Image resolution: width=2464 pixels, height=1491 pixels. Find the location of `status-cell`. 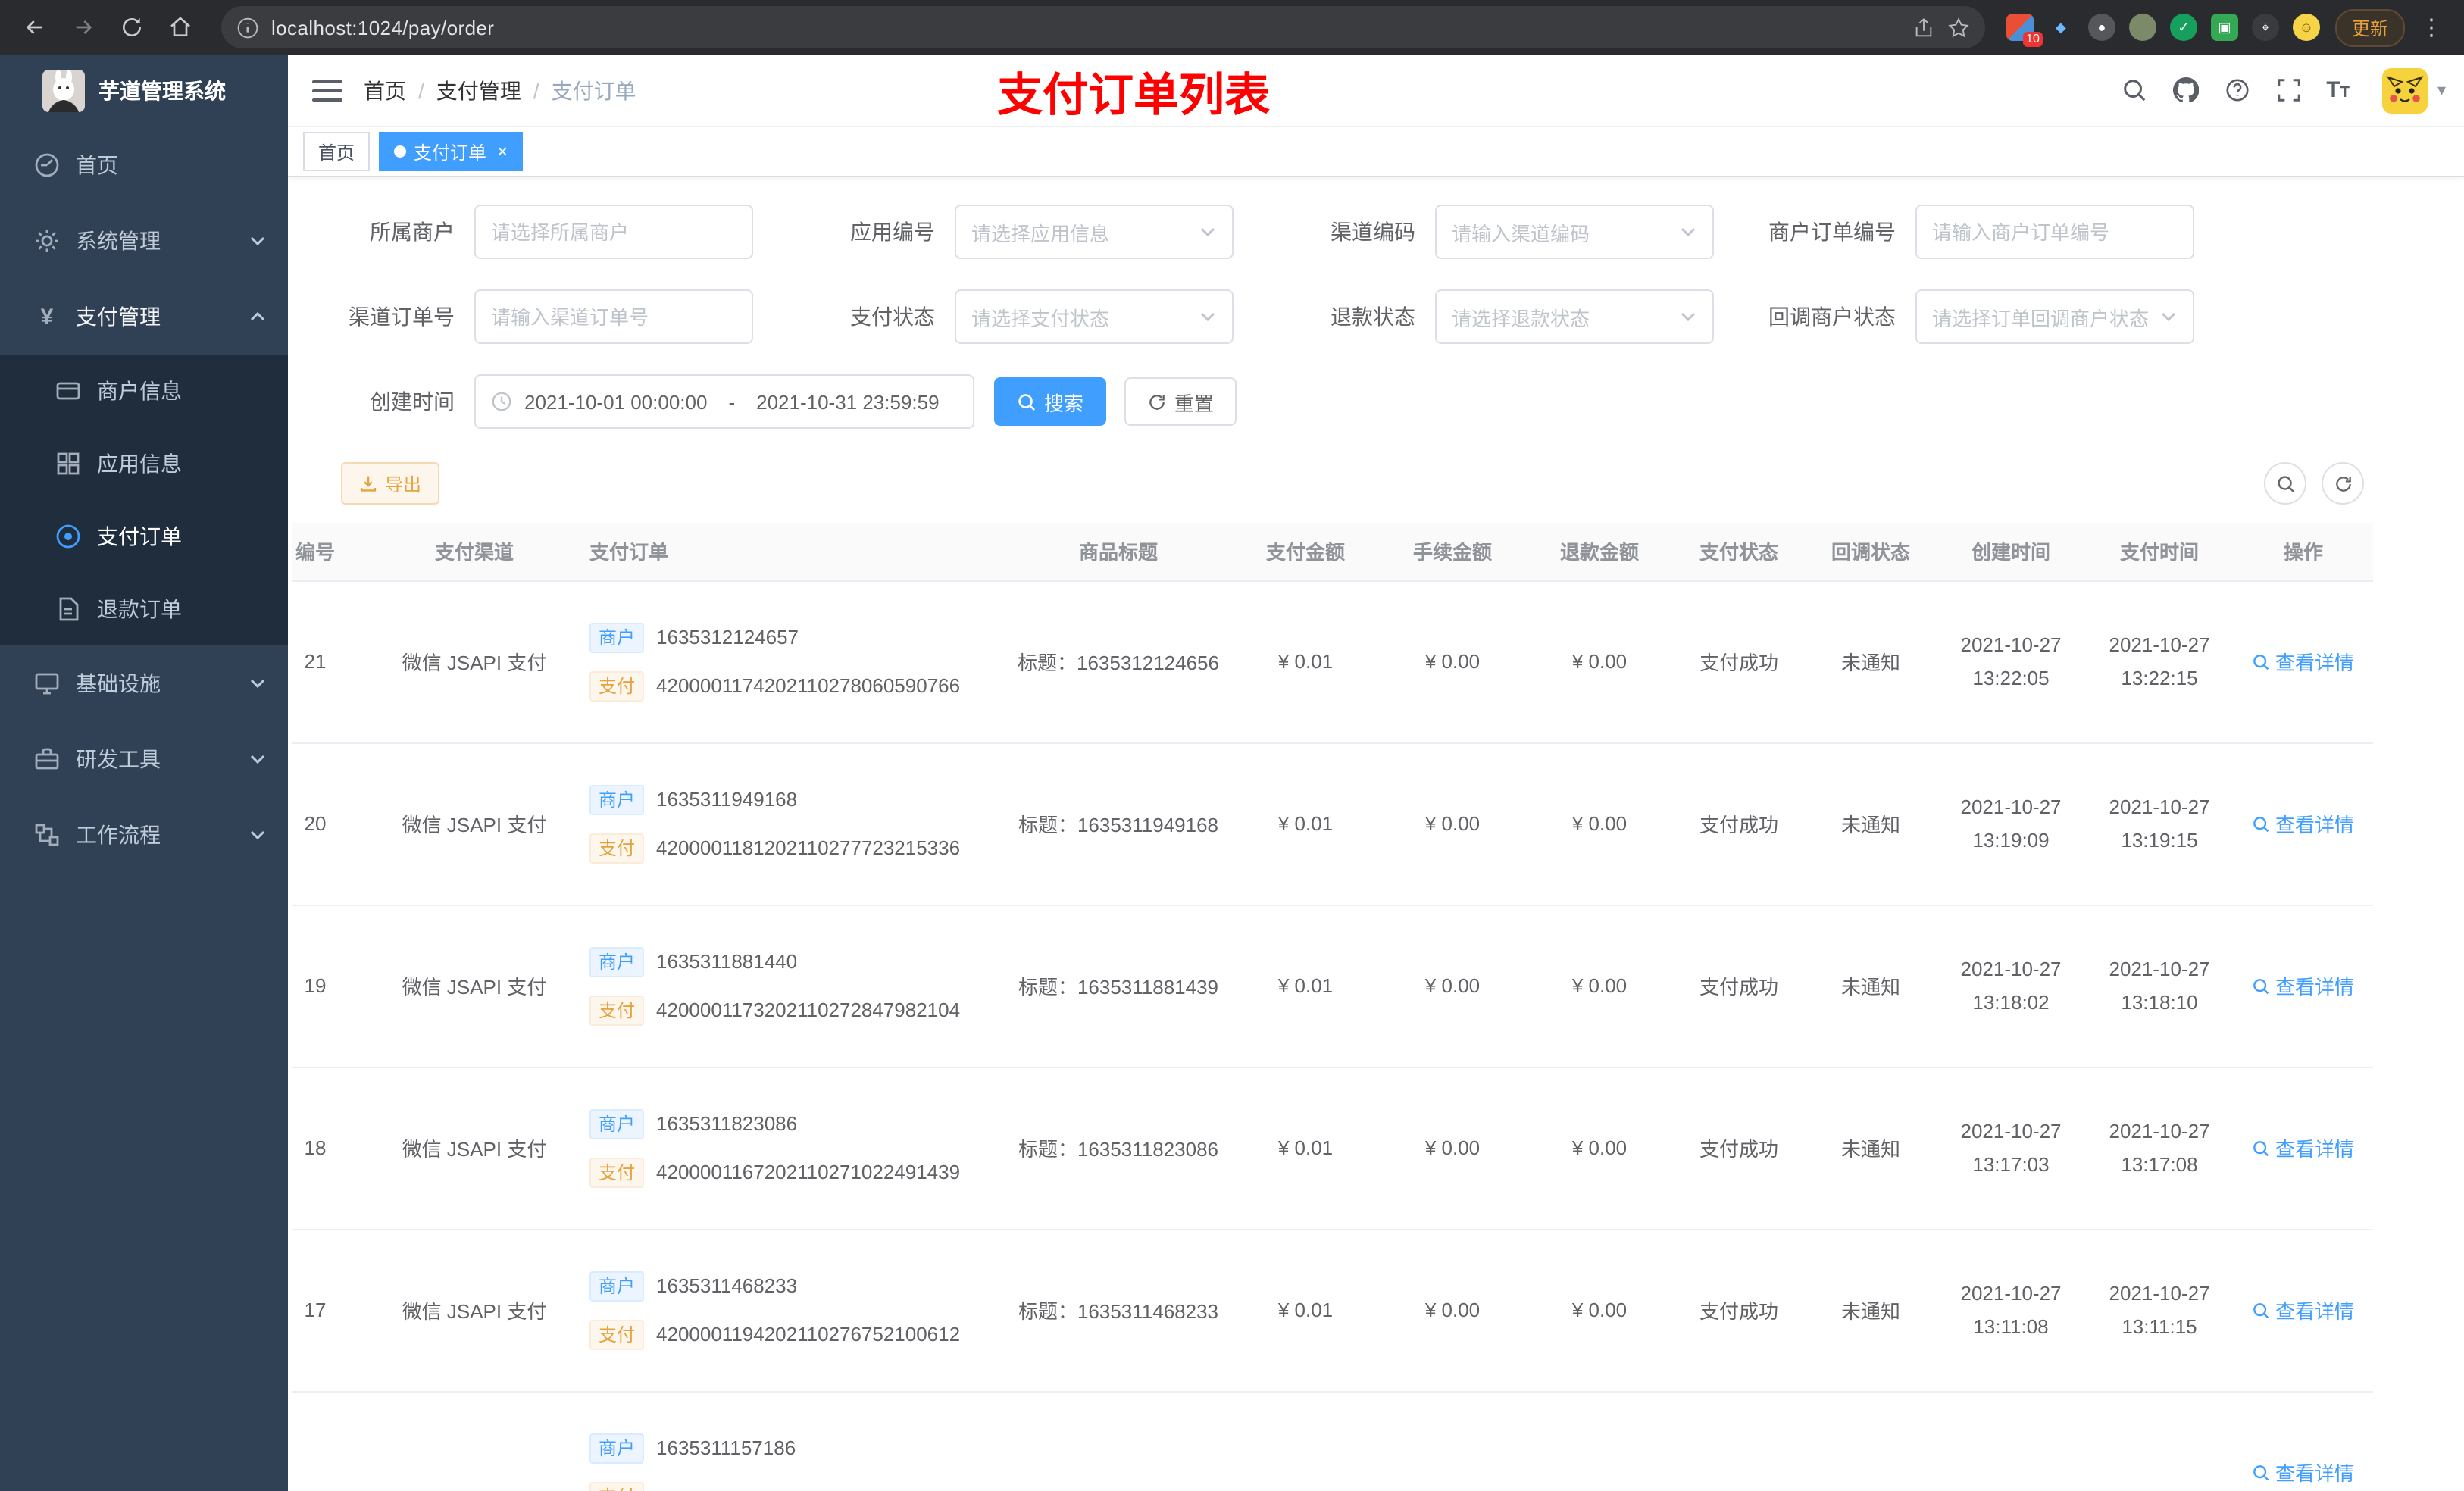

status-cell is located at coordinates (1739, 1441).